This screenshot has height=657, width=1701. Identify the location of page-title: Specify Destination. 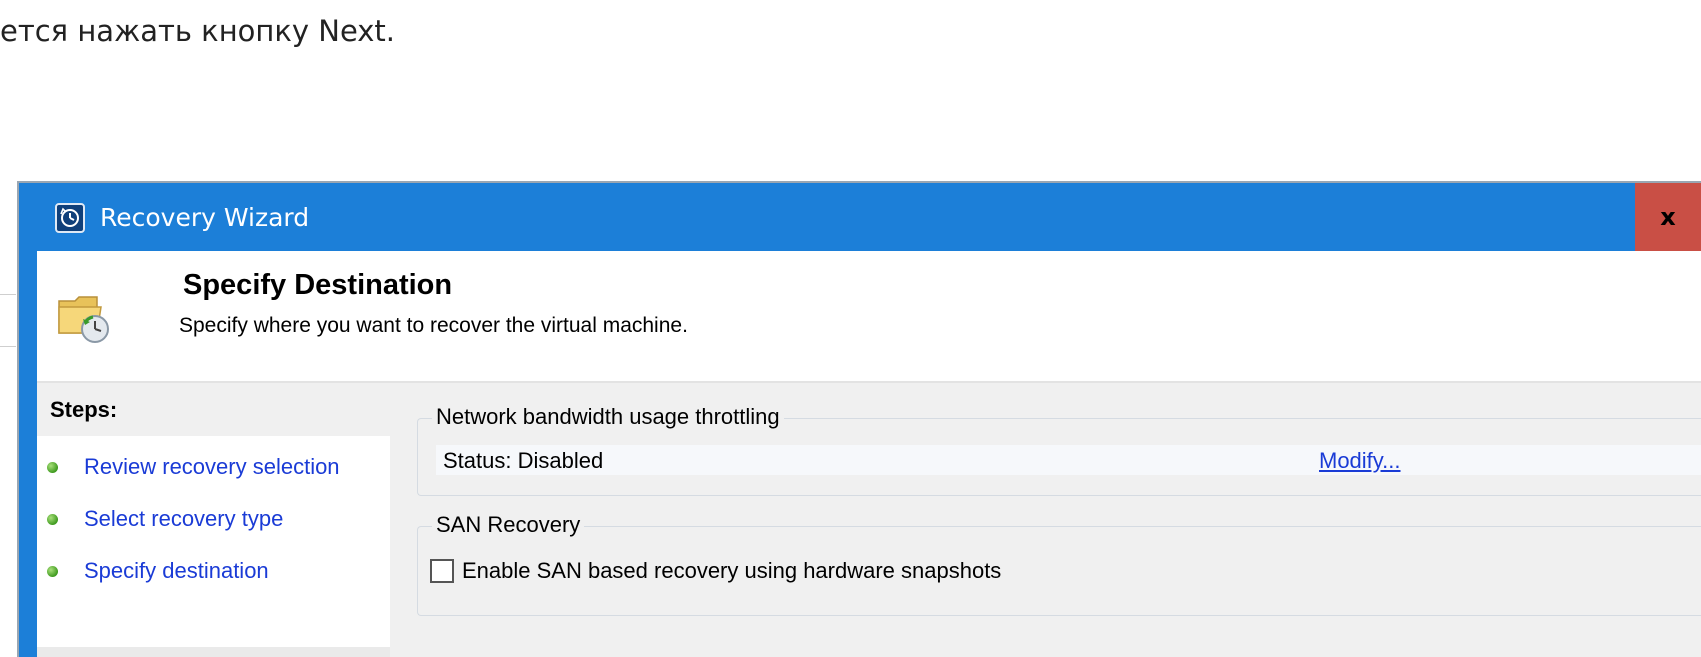
(318, 285).